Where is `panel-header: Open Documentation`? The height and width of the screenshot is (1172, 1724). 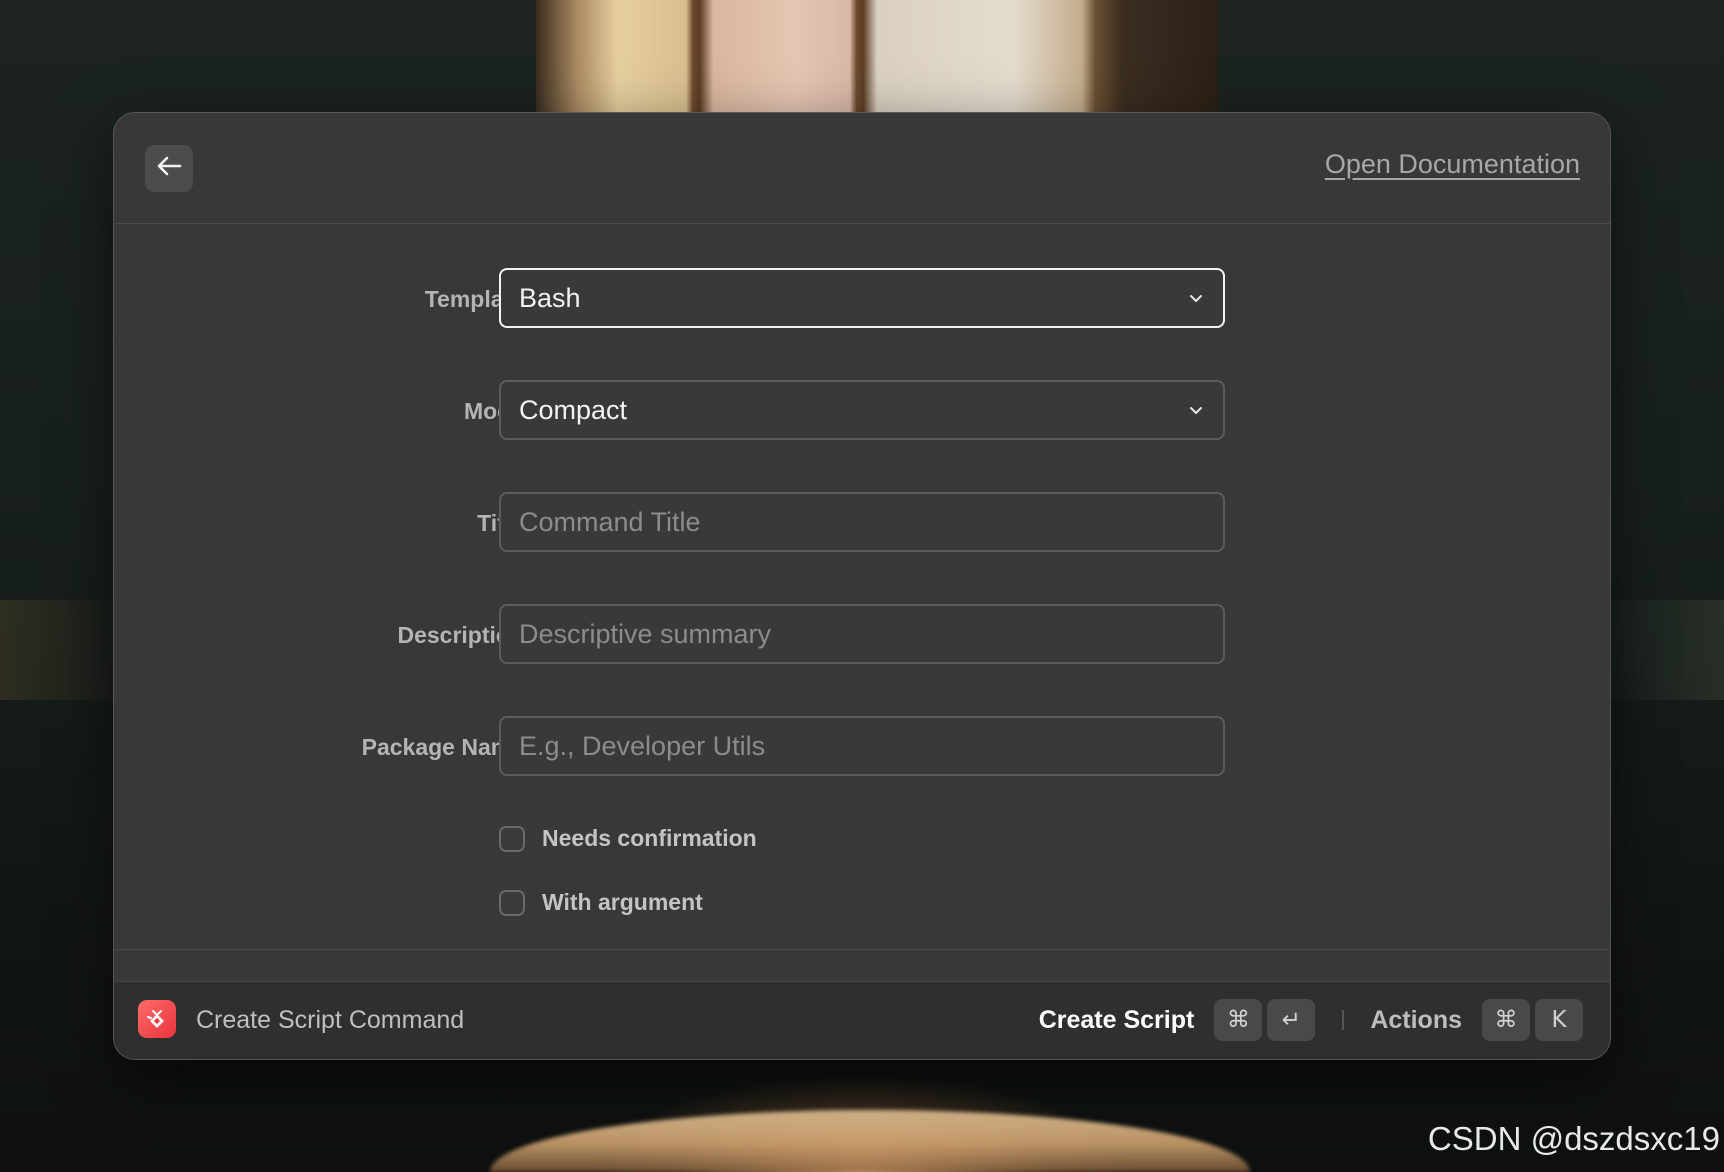
panel-header: Open Documentation is located at coordinates (862, 168).